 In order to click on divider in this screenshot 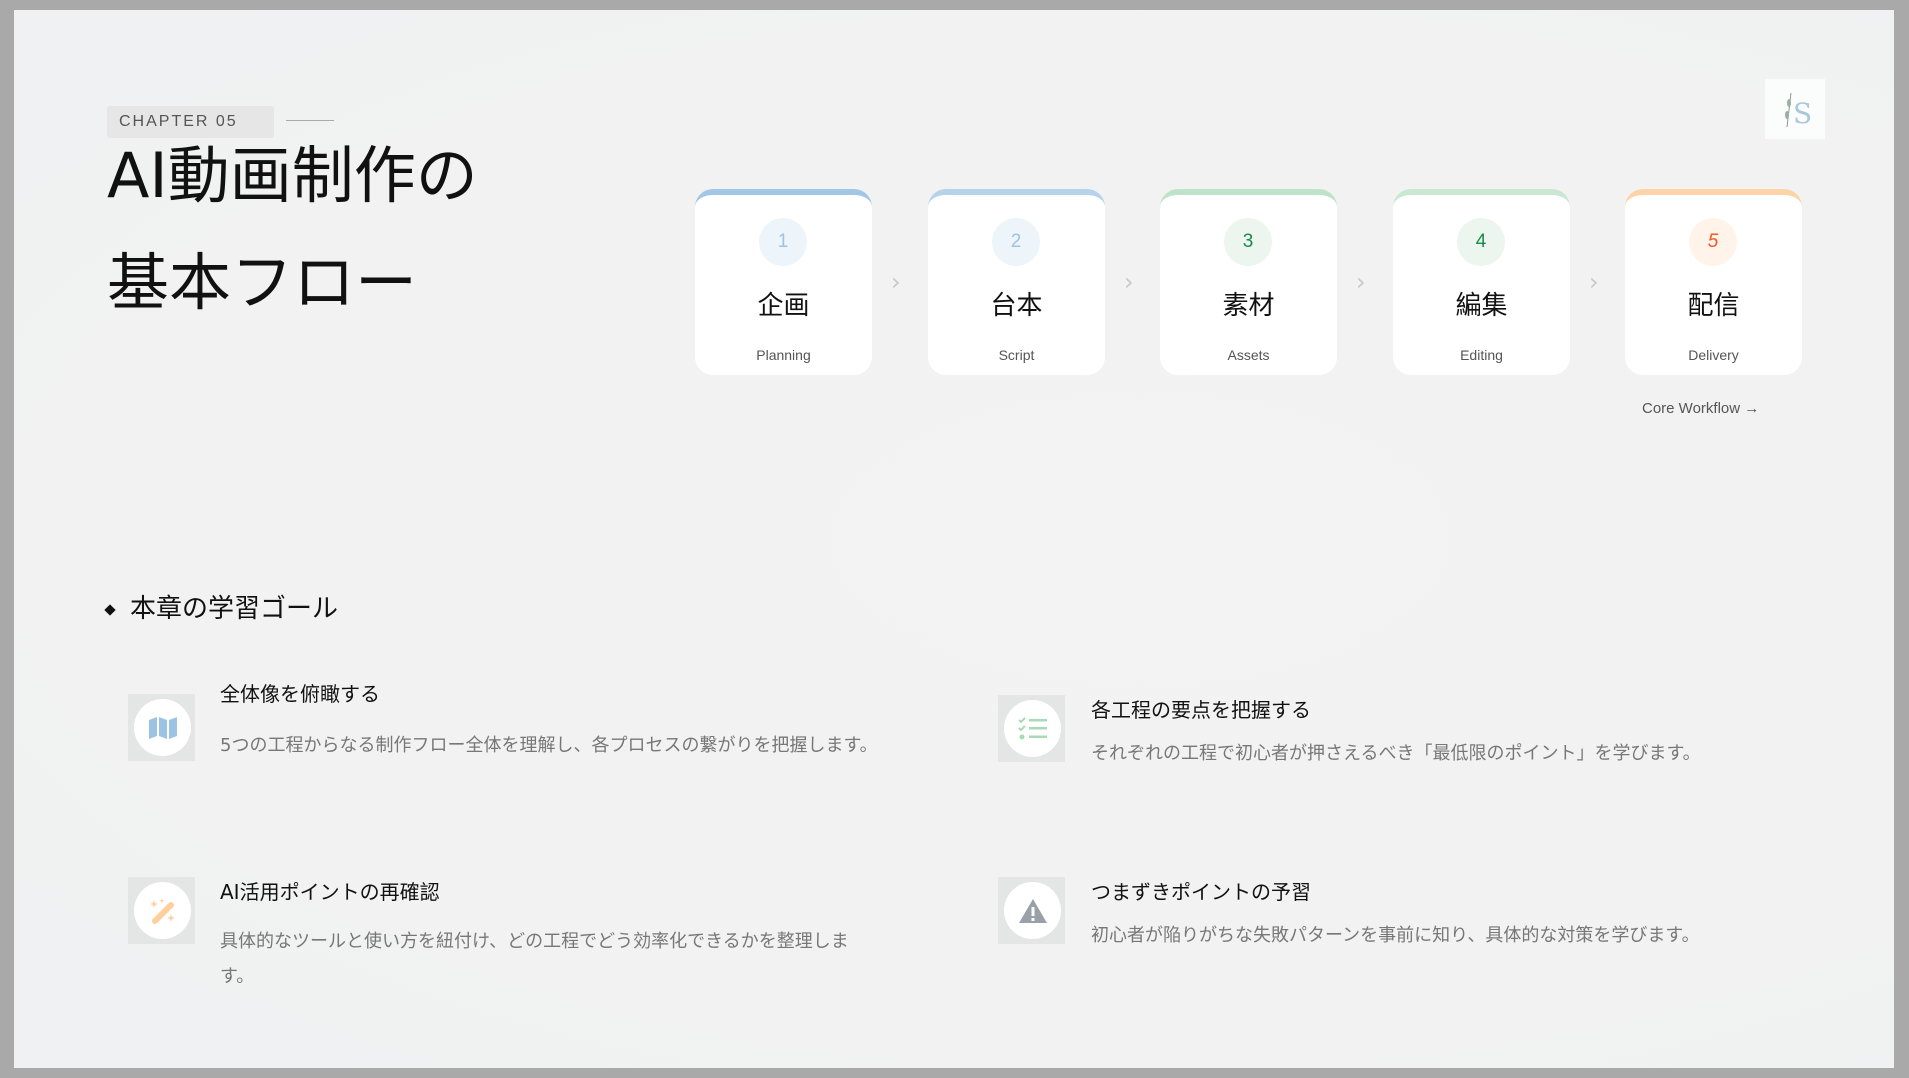, I will do `click(310, 120)`.